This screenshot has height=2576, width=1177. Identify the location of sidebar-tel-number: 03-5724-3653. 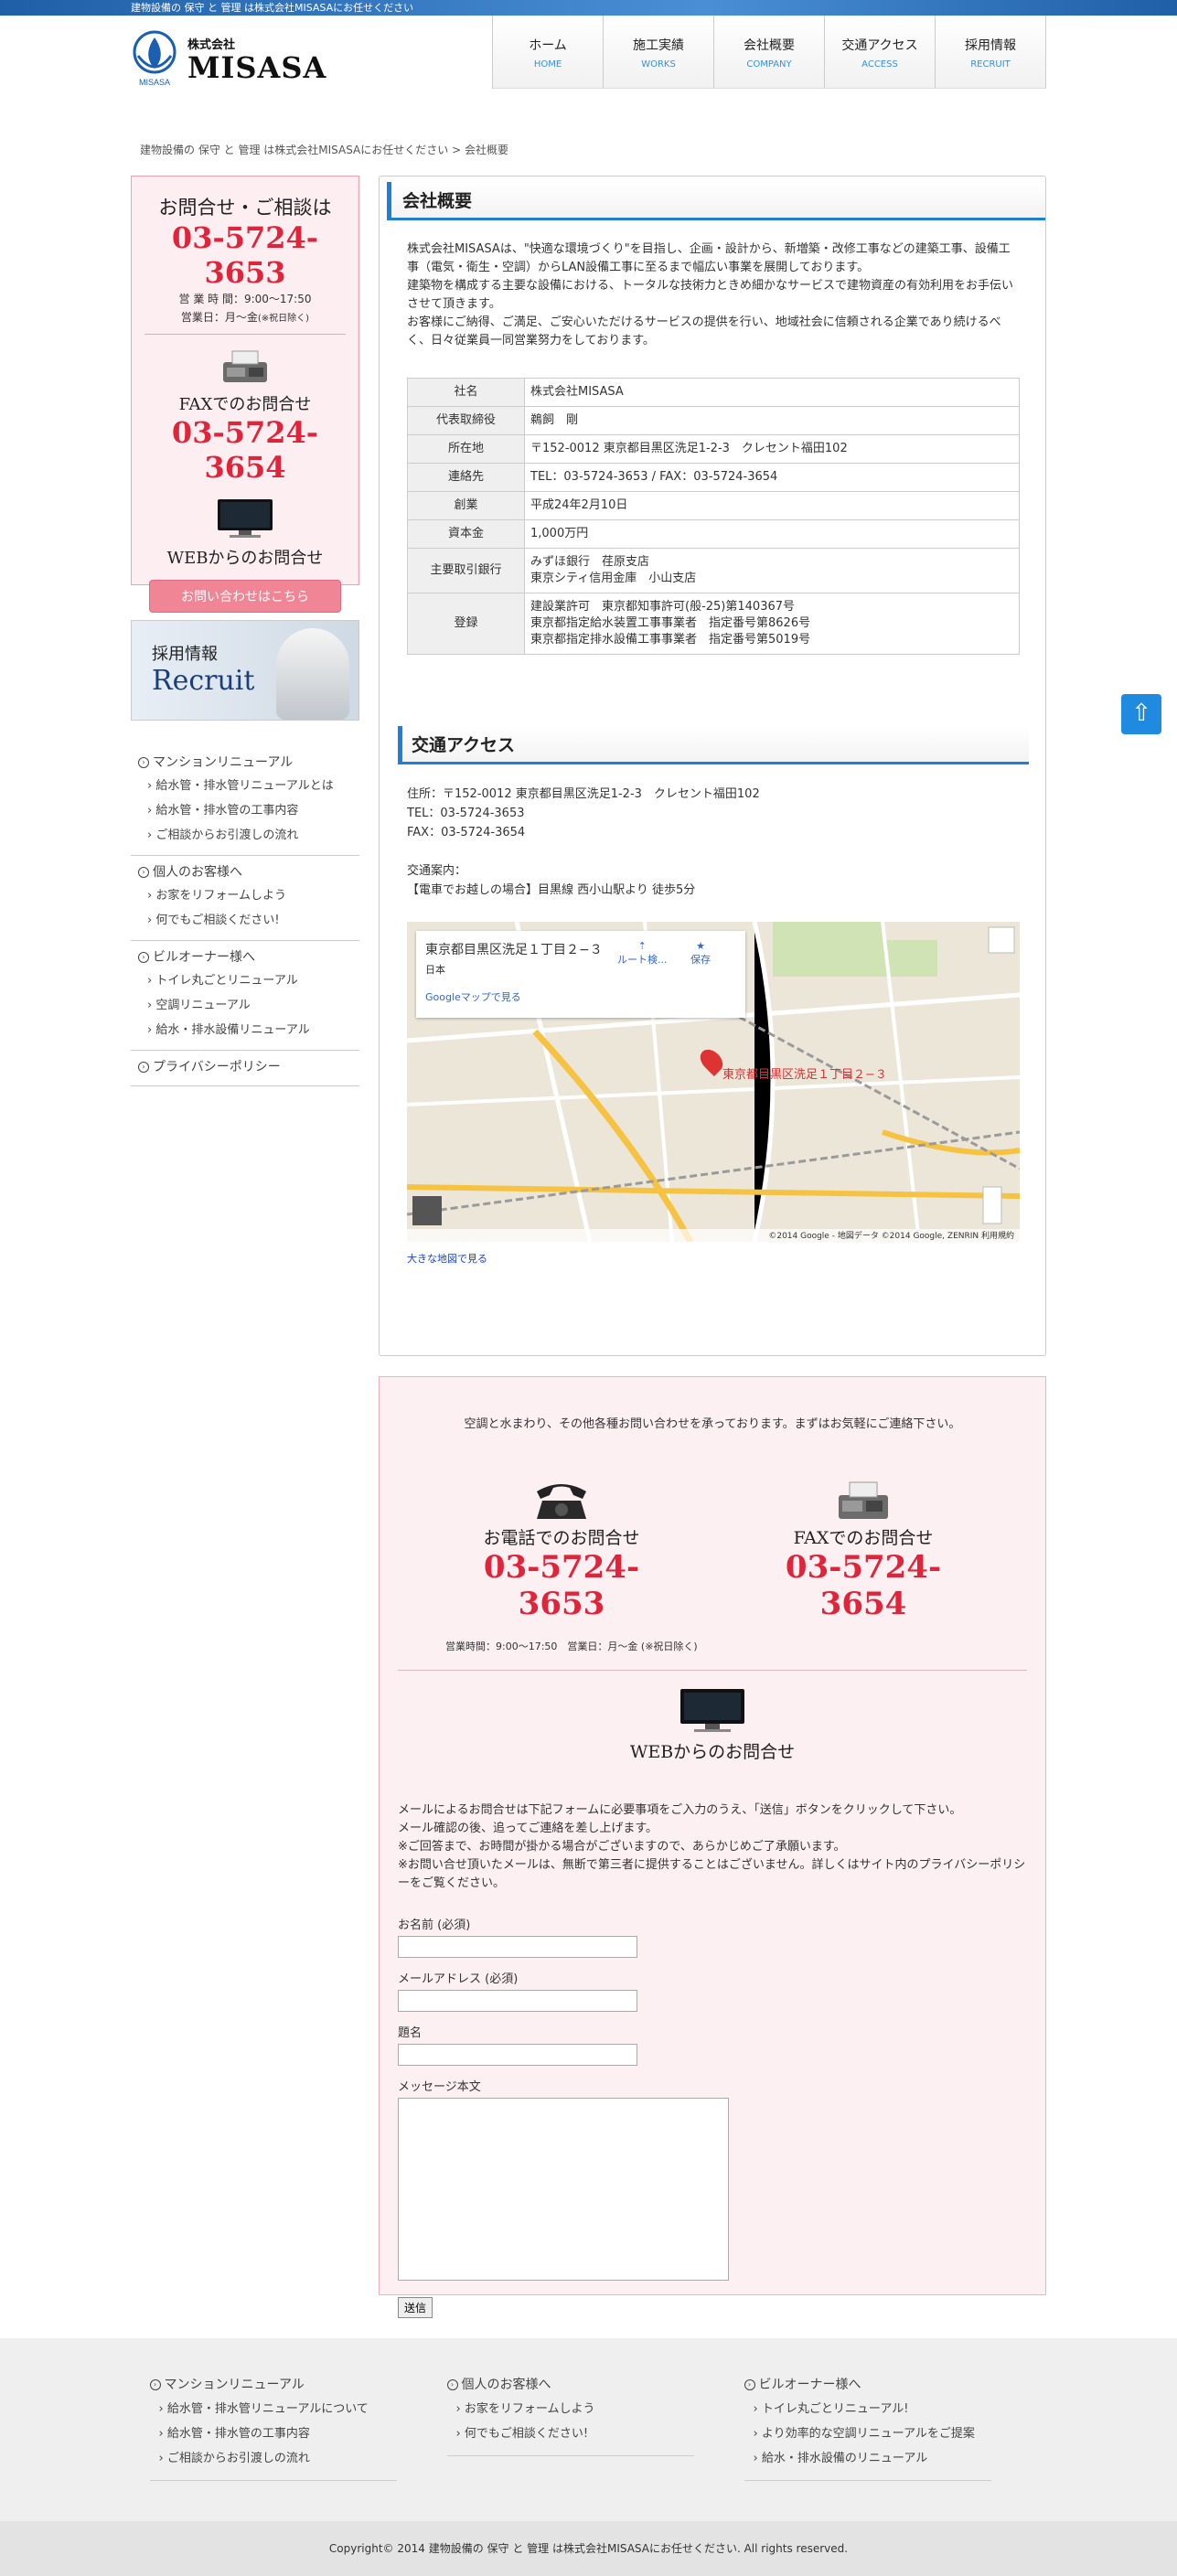
(245, 255).